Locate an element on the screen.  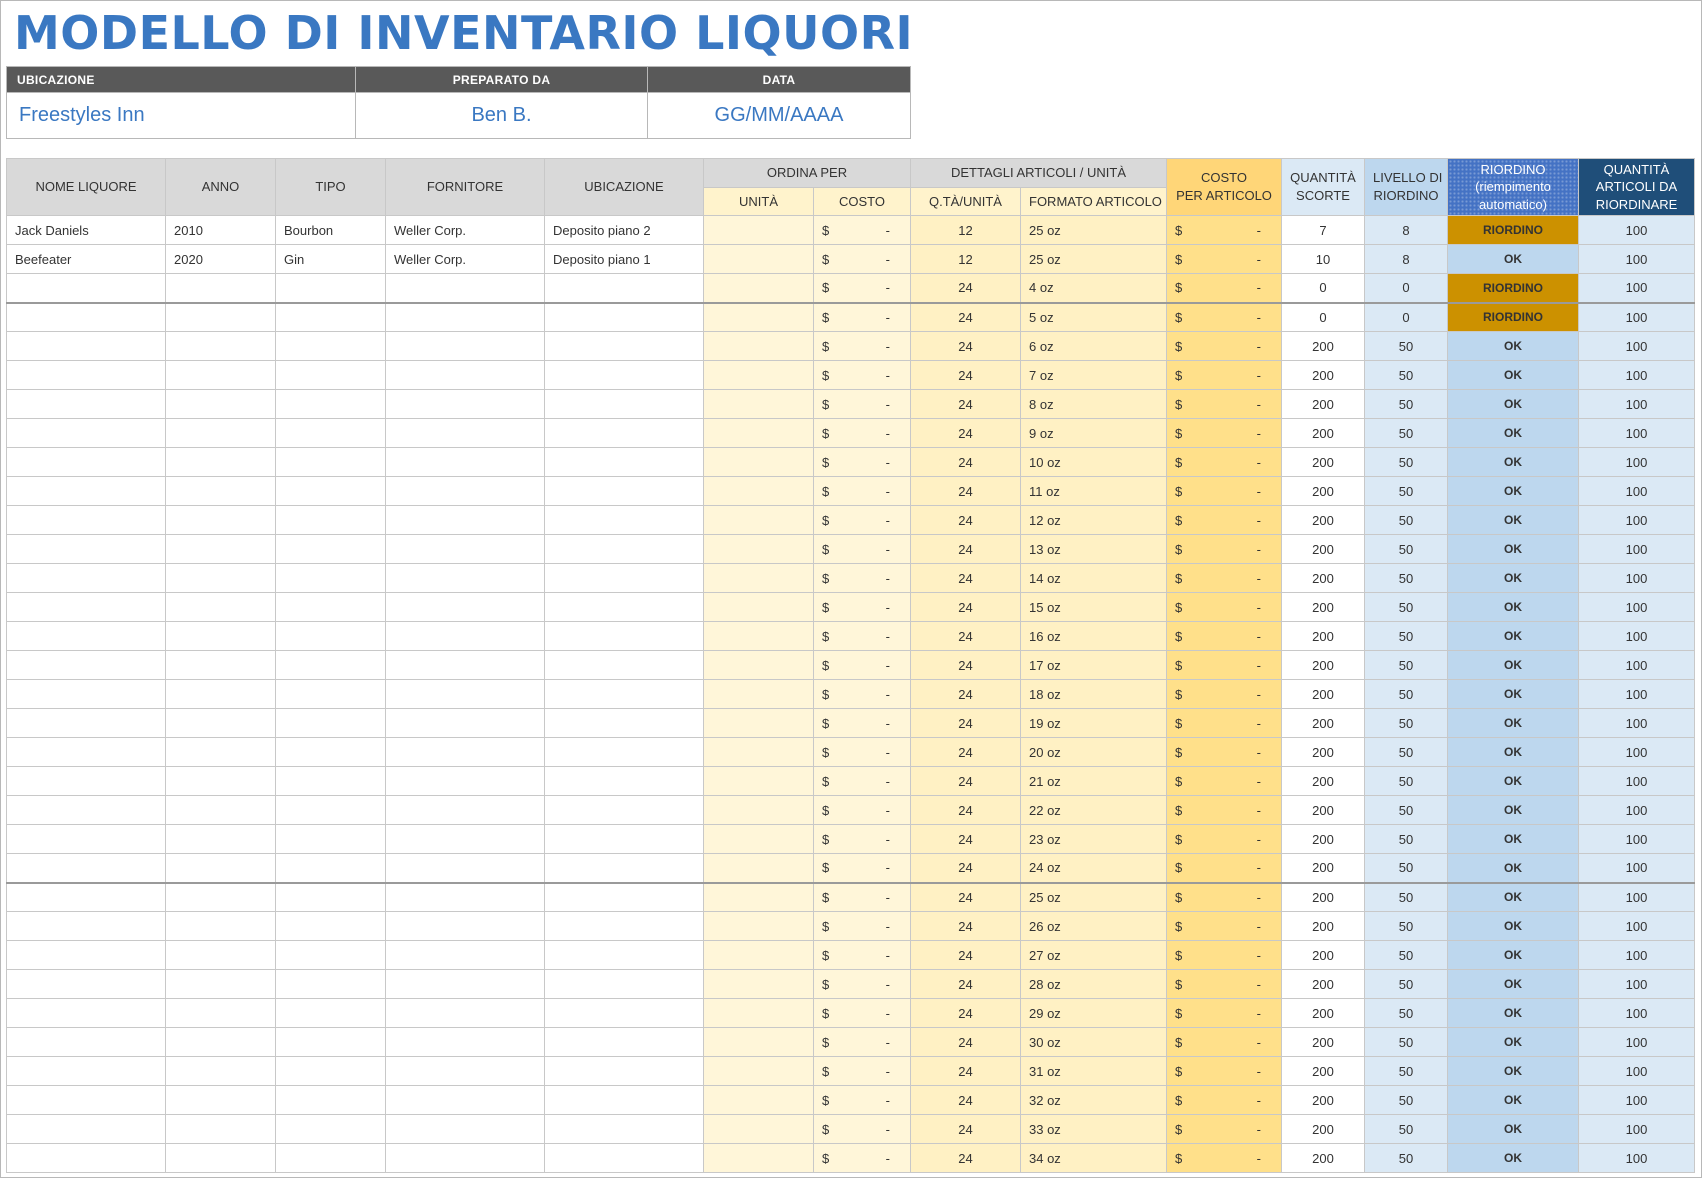
cell-formato: 6 oz is located at coordinates (1093, 346).